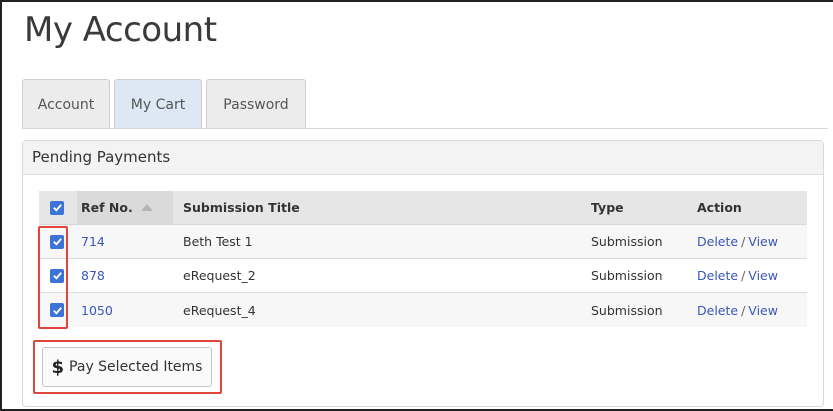  I want to click on ref-link: 1050, so click(125, 310).